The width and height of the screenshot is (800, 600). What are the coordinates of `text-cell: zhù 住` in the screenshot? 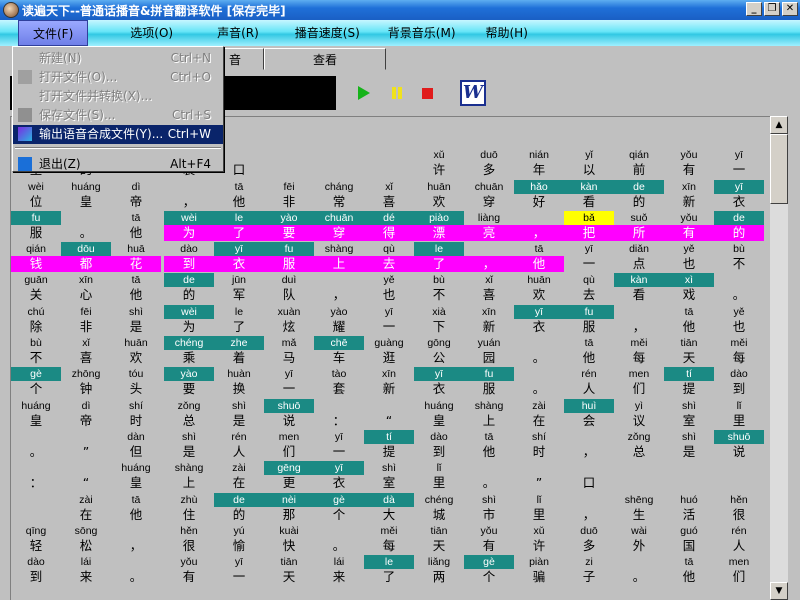 It's located at (189, 508).